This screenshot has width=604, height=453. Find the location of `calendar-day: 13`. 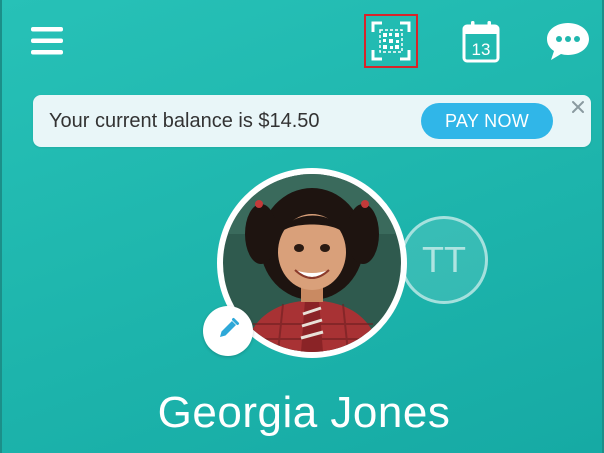

calendar-day: 13 is located at coordinates (481, 49).